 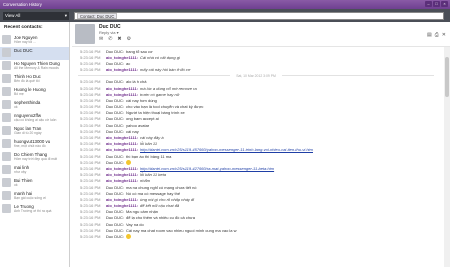 What do you see at coordinates (30, 198) in the screenshot?
I see `contact-status: Bạn gái cuộc sống ơi` at bounding box center [30, 198].